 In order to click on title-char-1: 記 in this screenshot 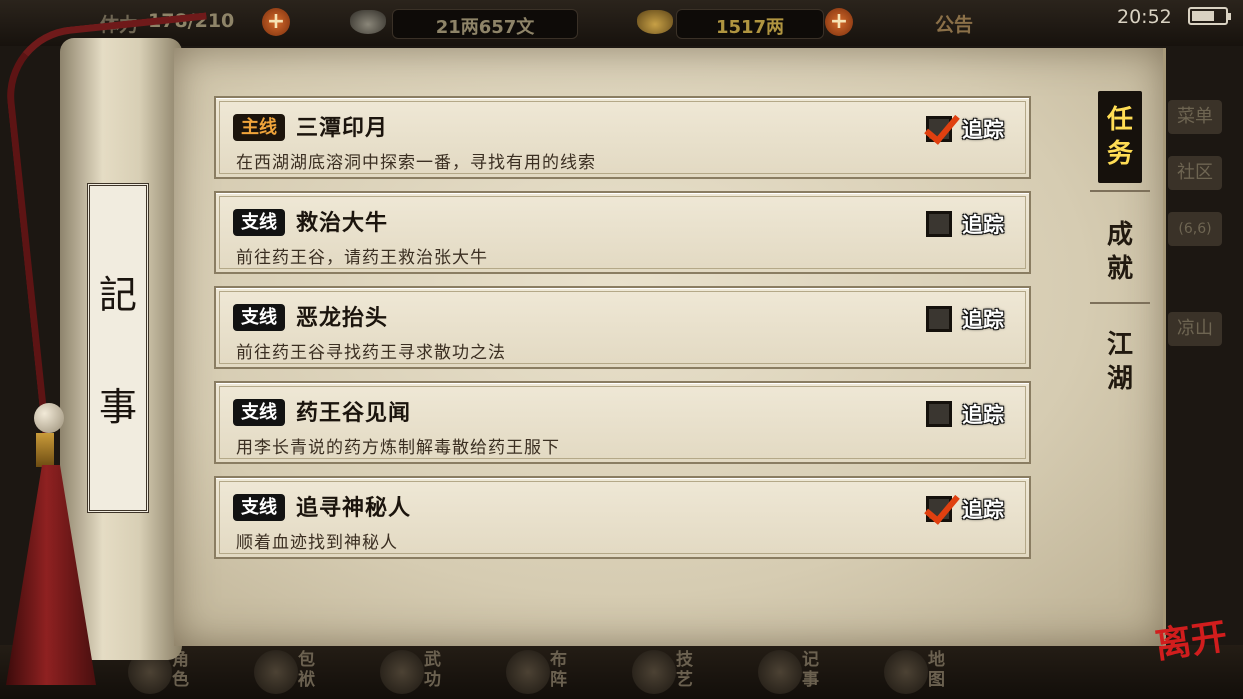, I will do `click(117, 295)`.